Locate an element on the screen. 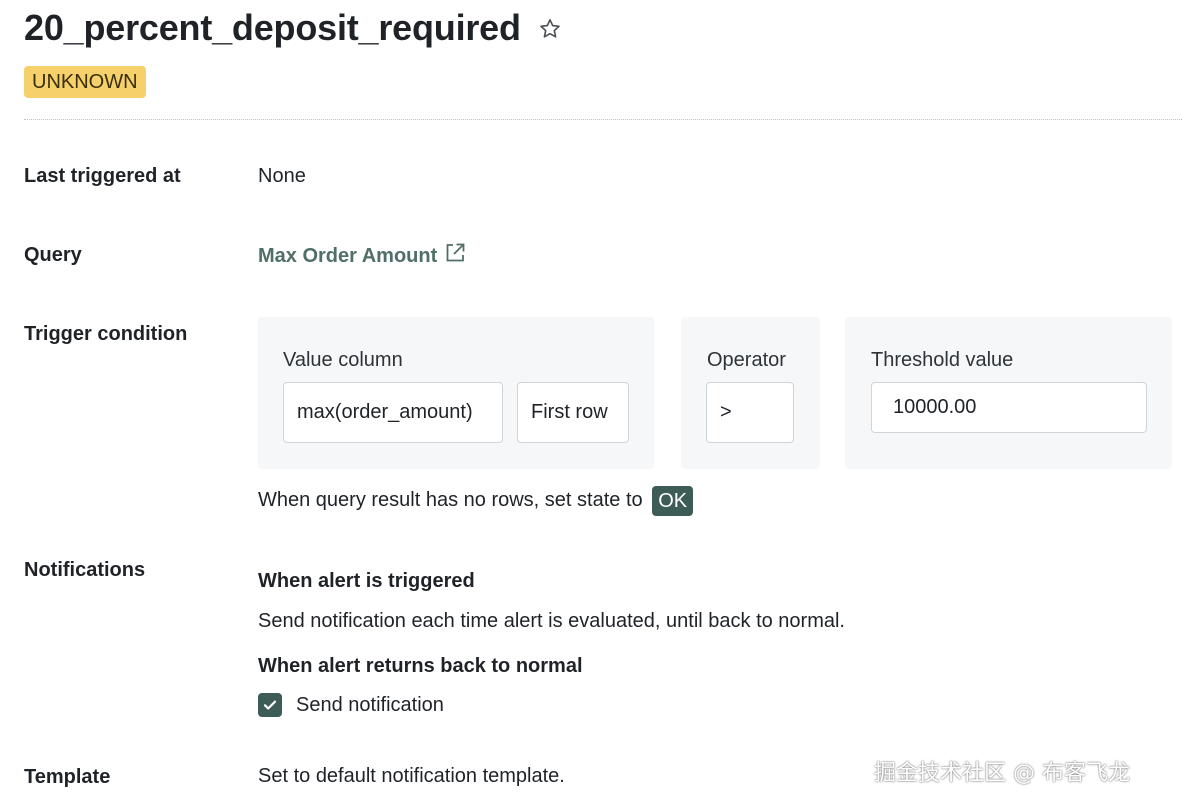  row-selector-select: First row is located at coordinates (573, 412).